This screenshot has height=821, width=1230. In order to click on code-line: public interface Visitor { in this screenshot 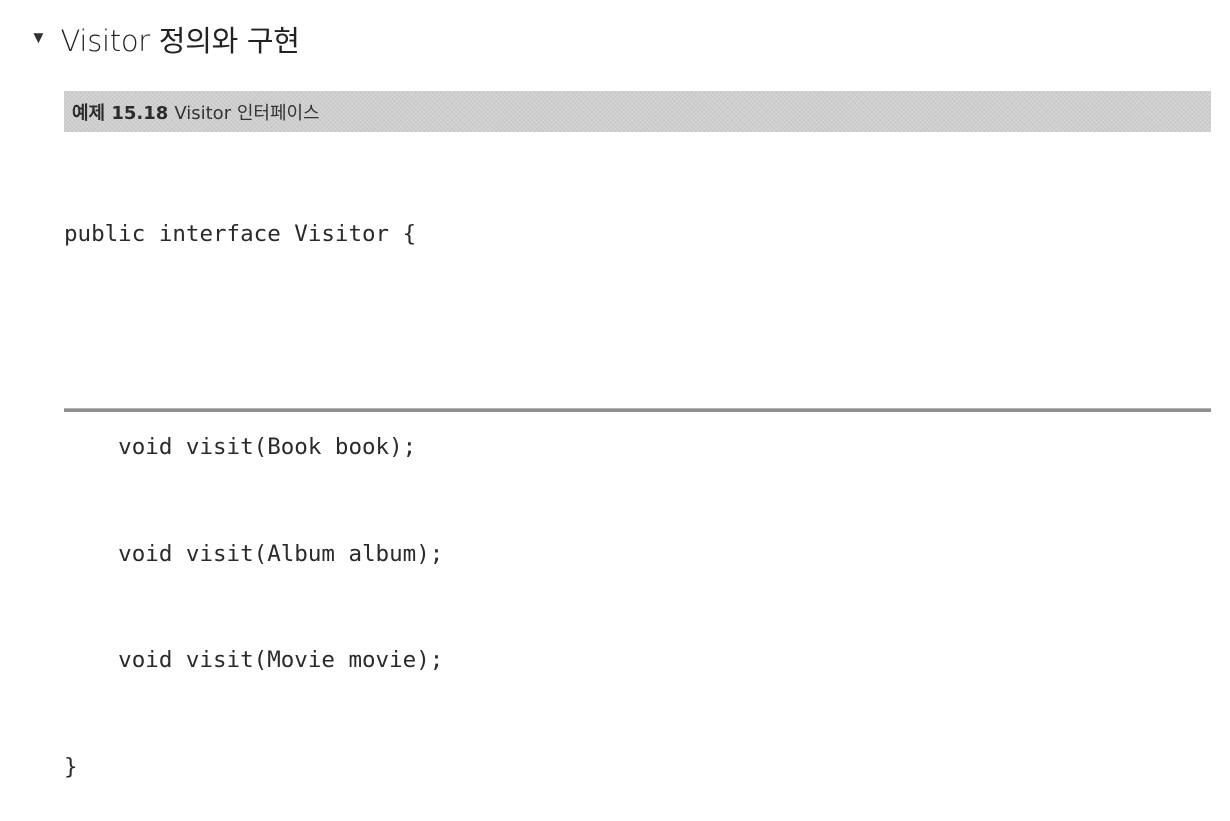, I will do `click(240, 234)`.